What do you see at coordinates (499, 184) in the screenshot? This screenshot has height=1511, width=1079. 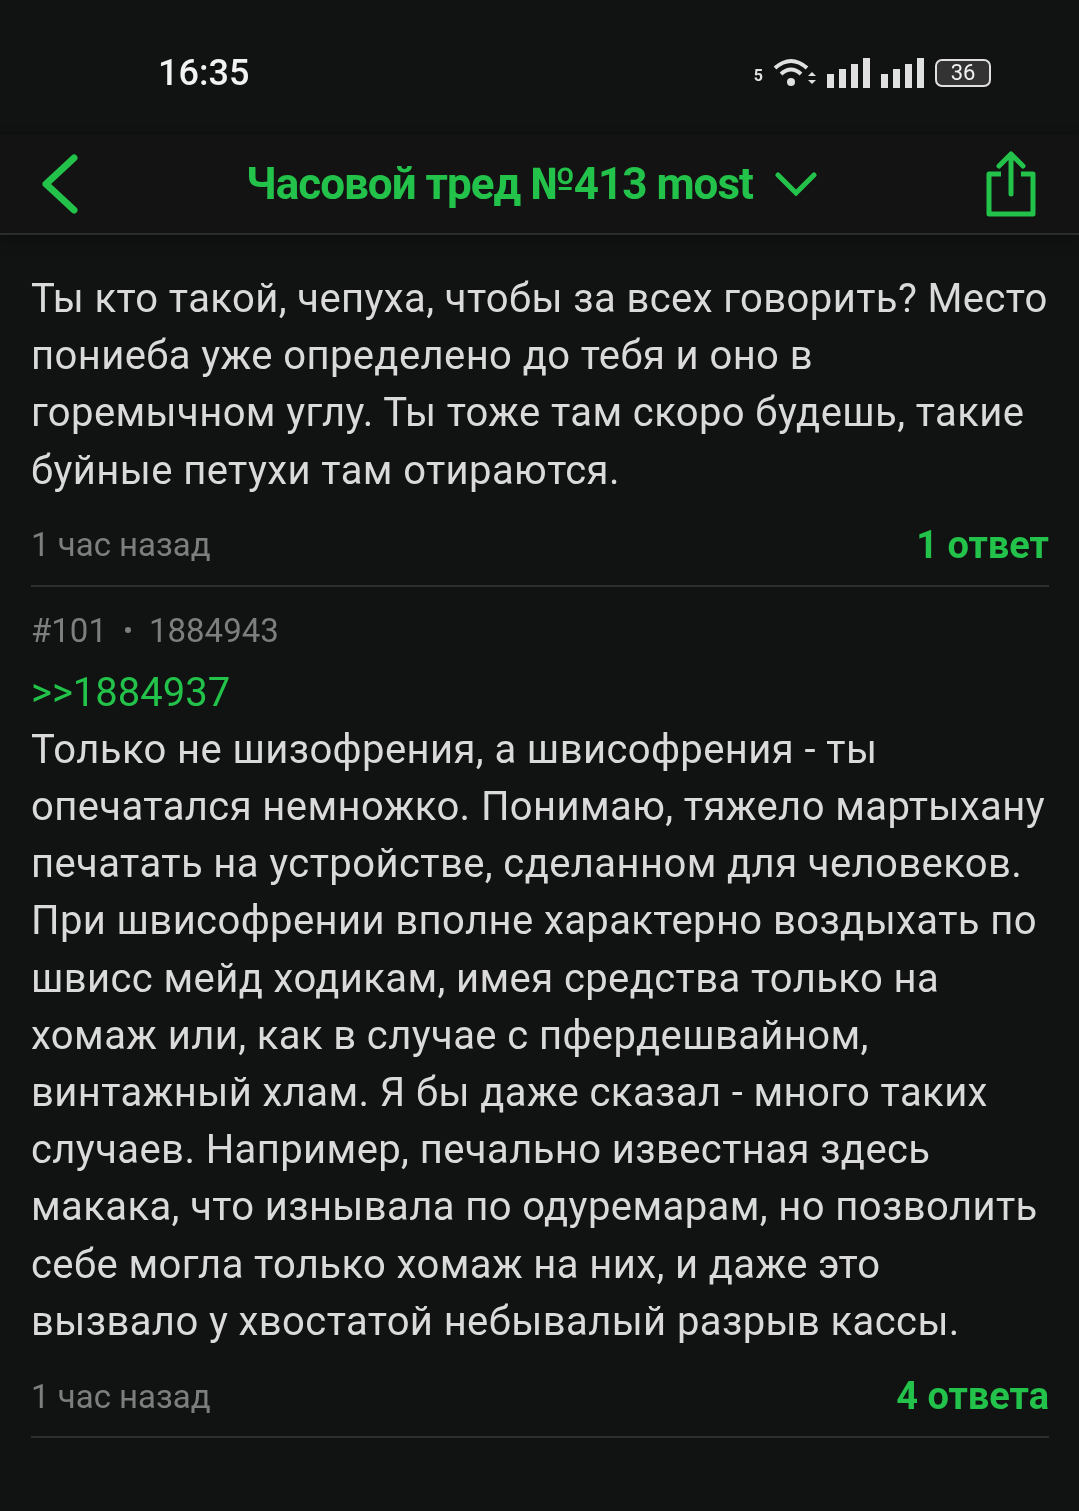 I see `thread-title: Часовой тред №413 most` at bounding box center [499, 184].